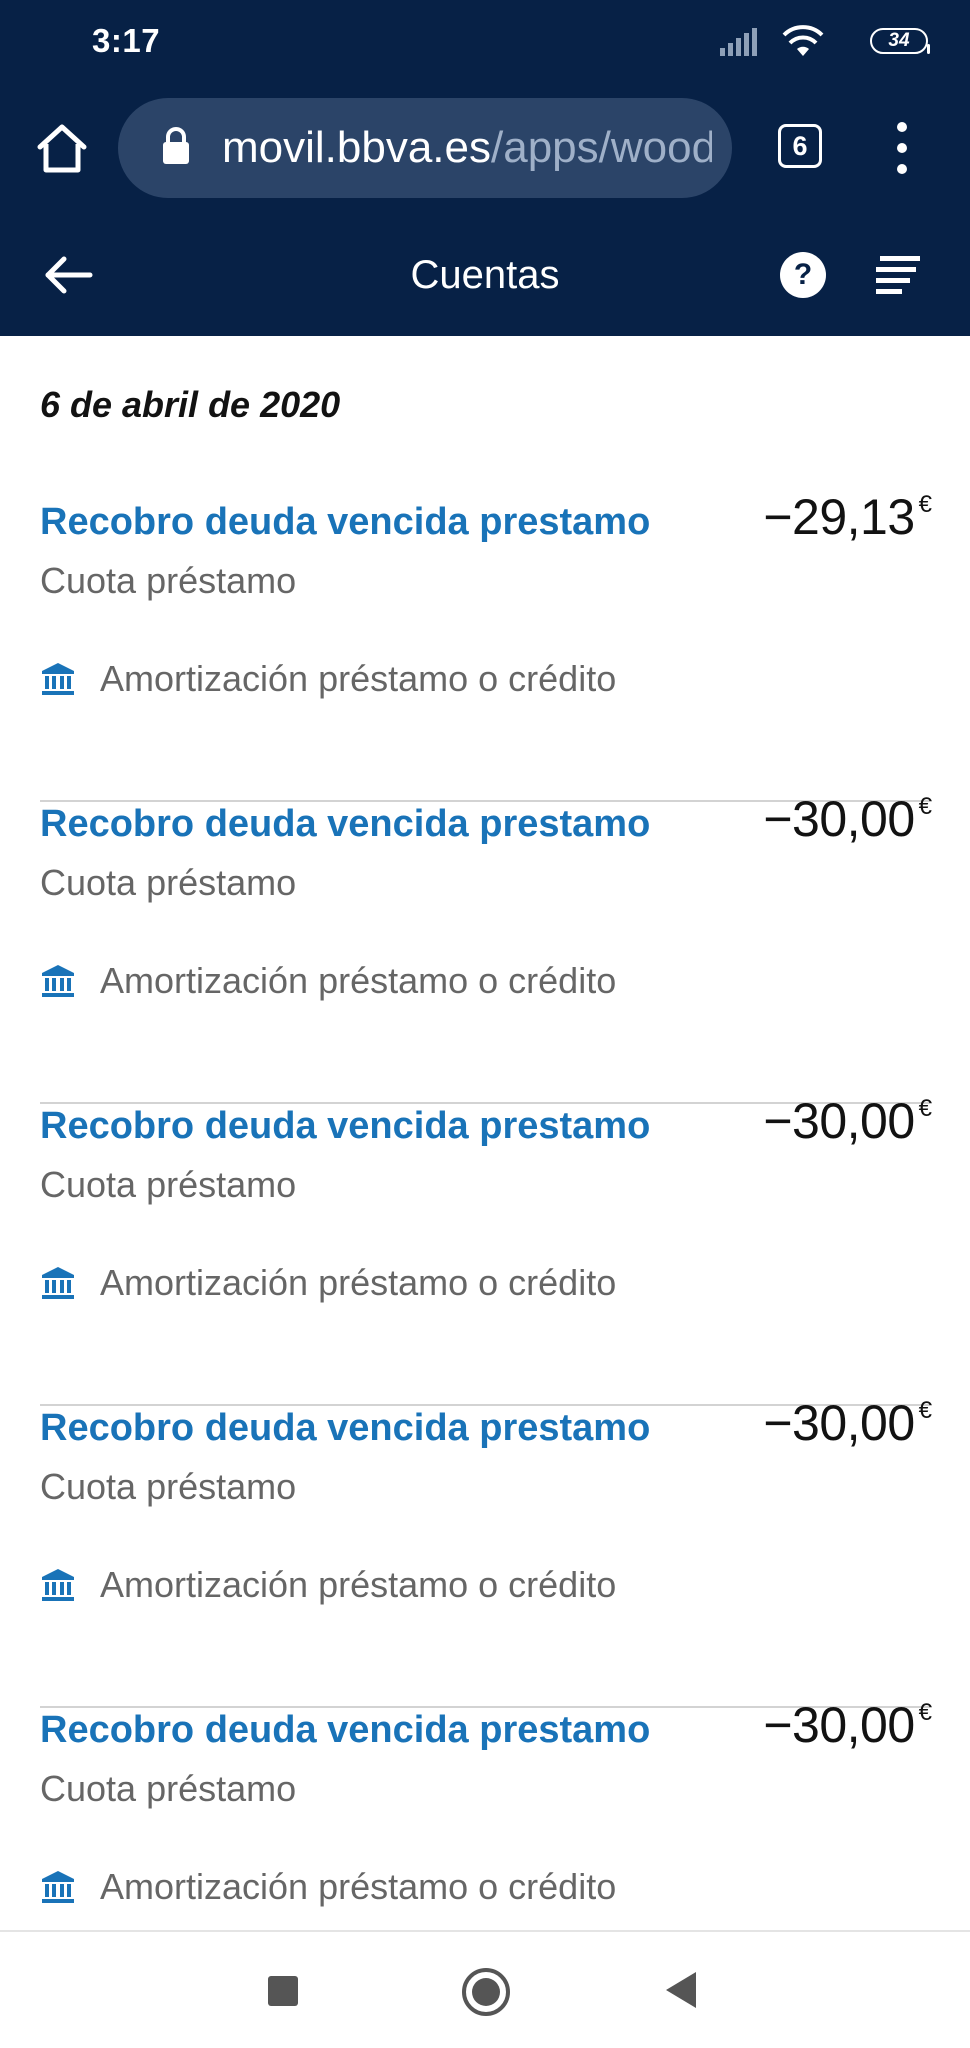 The width and height of the screenshot is (970, 2048). What do you see at coordinates (176, 145) in the screenshot?
I see `lock-icon` at bounding box center [176, 145].